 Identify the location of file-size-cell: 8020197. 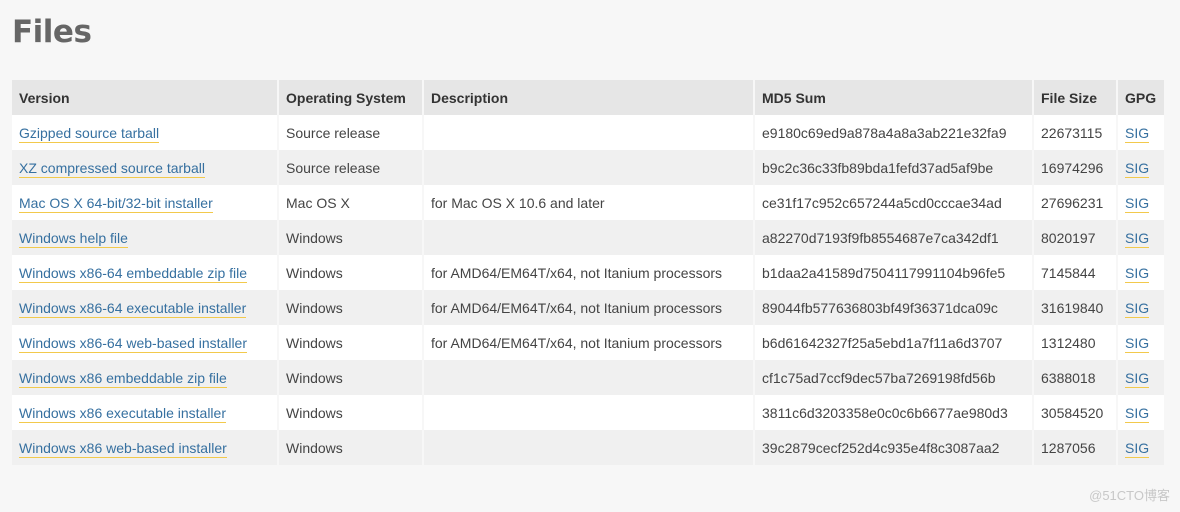
(1075, 237).